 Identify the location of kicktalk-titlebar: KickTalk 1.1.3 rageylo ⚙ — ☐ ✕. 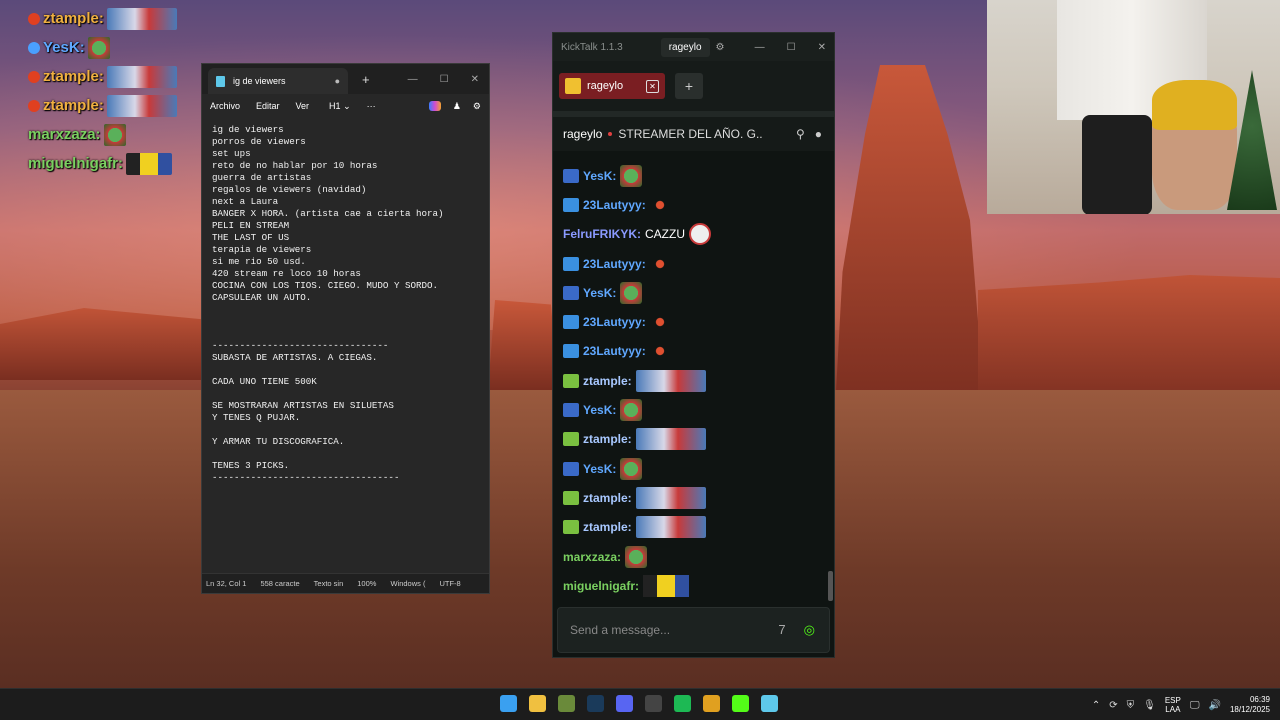
(693, 47).